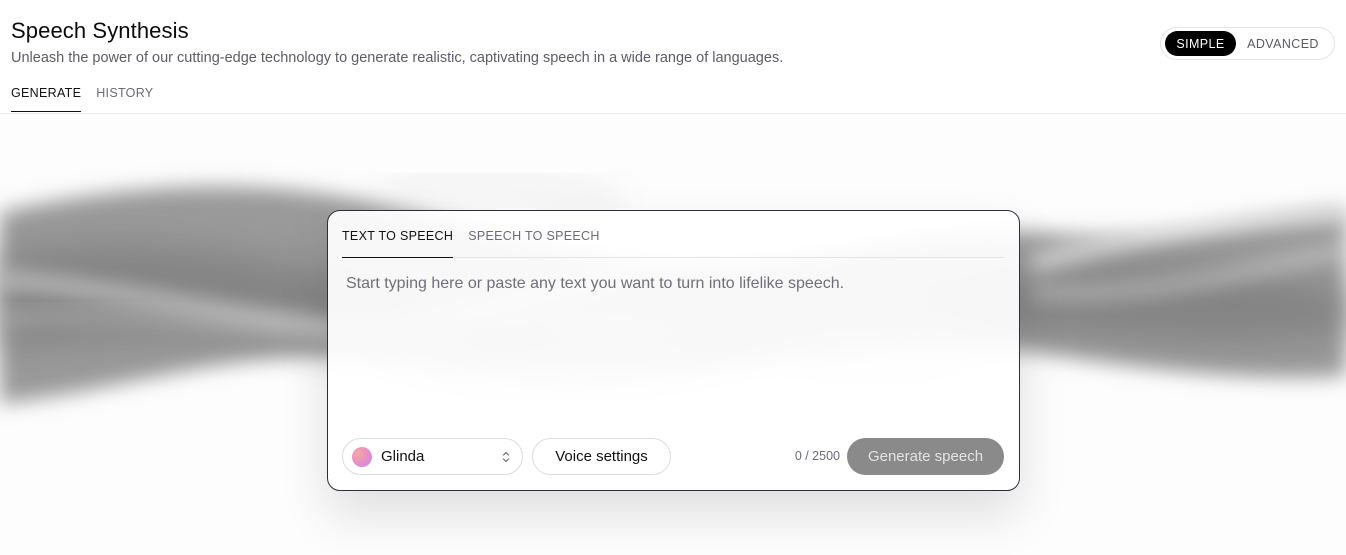 Image resolution: width=1346 pixels, height=555 pixels. What do you see at coordinates (432, 456) in the screenshot?
I see `voice-select: Glinda` at bounding box center [432, 456].